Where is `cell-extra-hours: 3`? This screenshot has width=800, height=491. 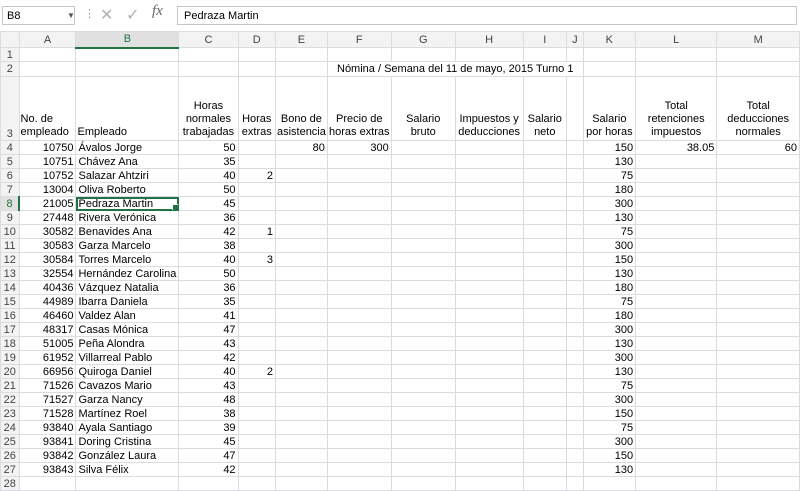
cell-extra-hours: 3 is located at coordinates (256, 259).